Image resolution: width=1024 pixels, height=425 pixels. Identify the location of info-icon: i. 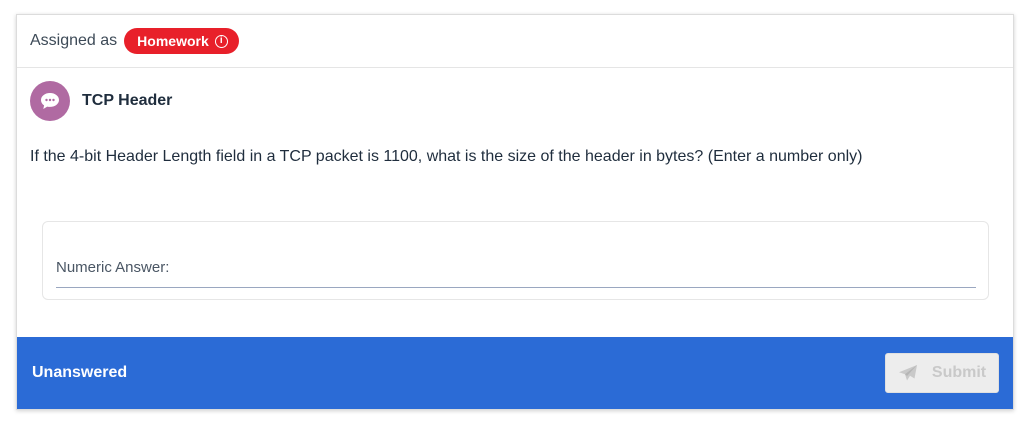
(221, 41).